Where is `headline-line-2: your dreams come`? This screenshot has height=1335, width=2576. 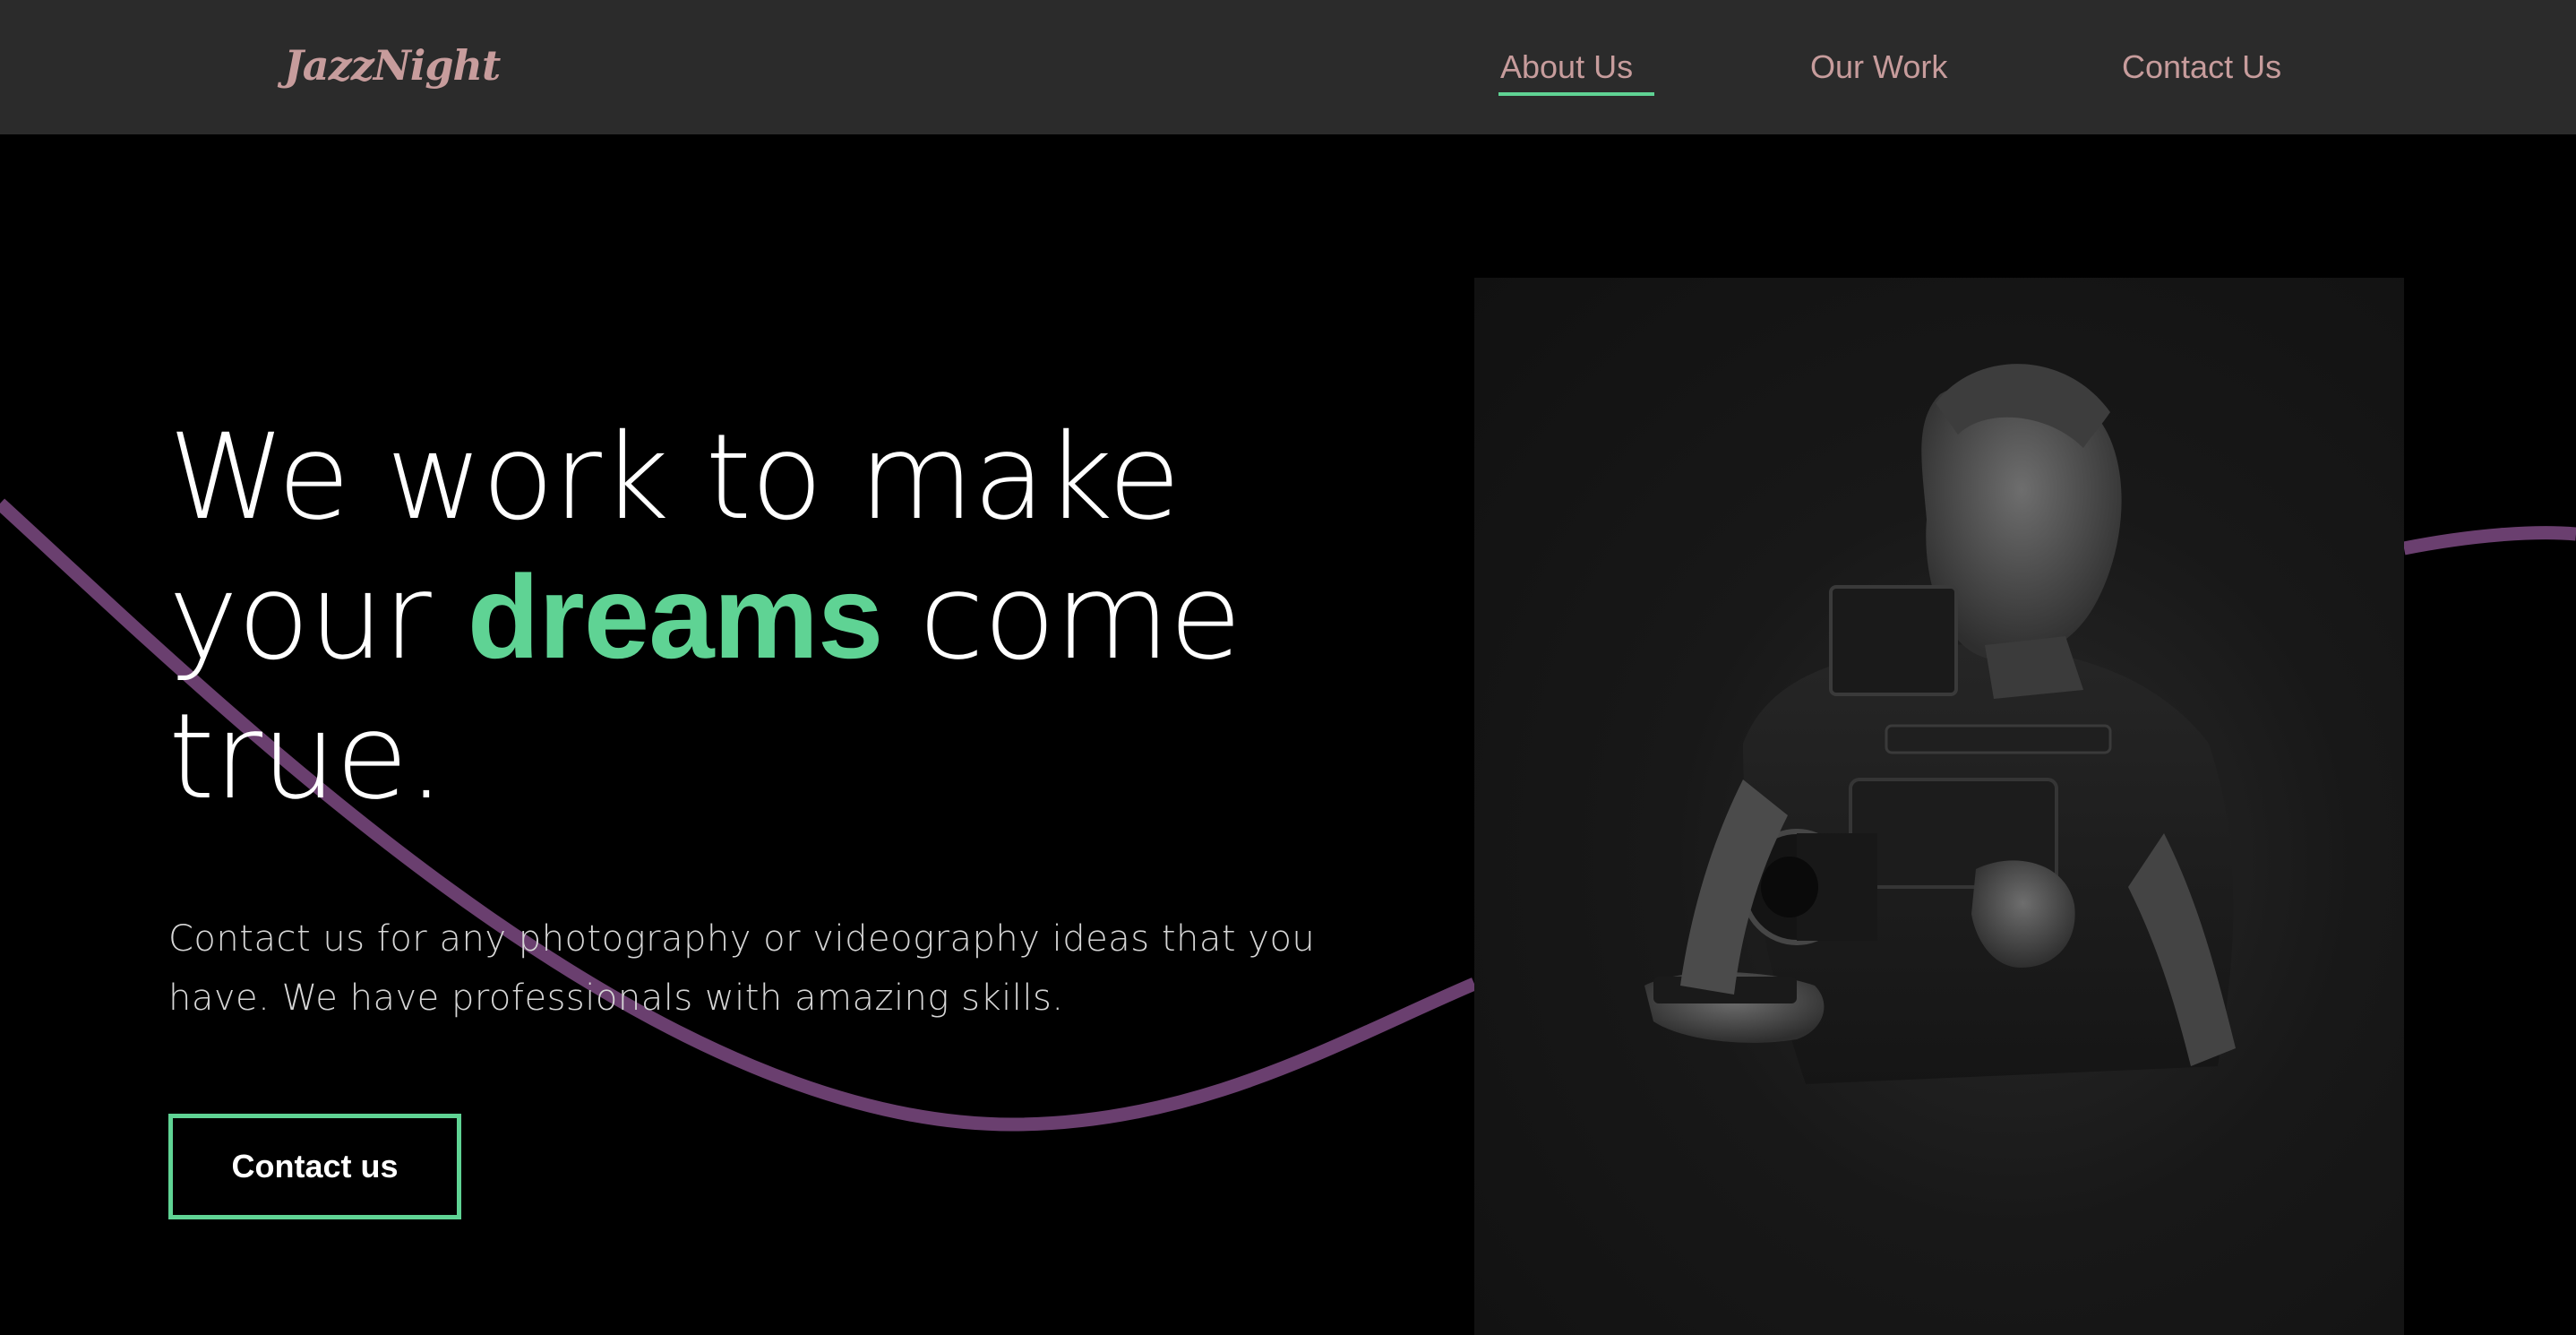
headline-line-2: your dreams come is located at coordinates (795, 617).